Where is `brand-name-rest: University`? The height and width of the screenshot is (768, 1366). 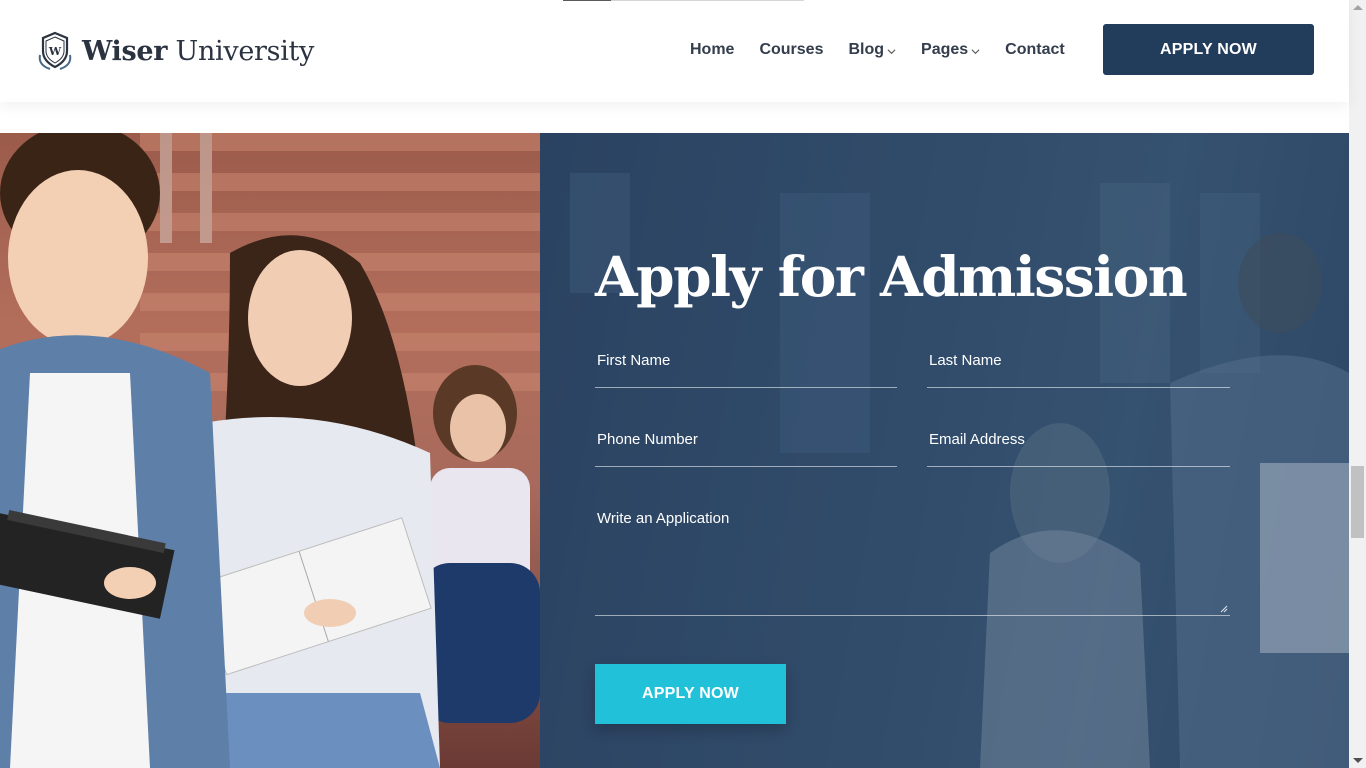
brand-name-rest: University is located at coordinates (245, 51).